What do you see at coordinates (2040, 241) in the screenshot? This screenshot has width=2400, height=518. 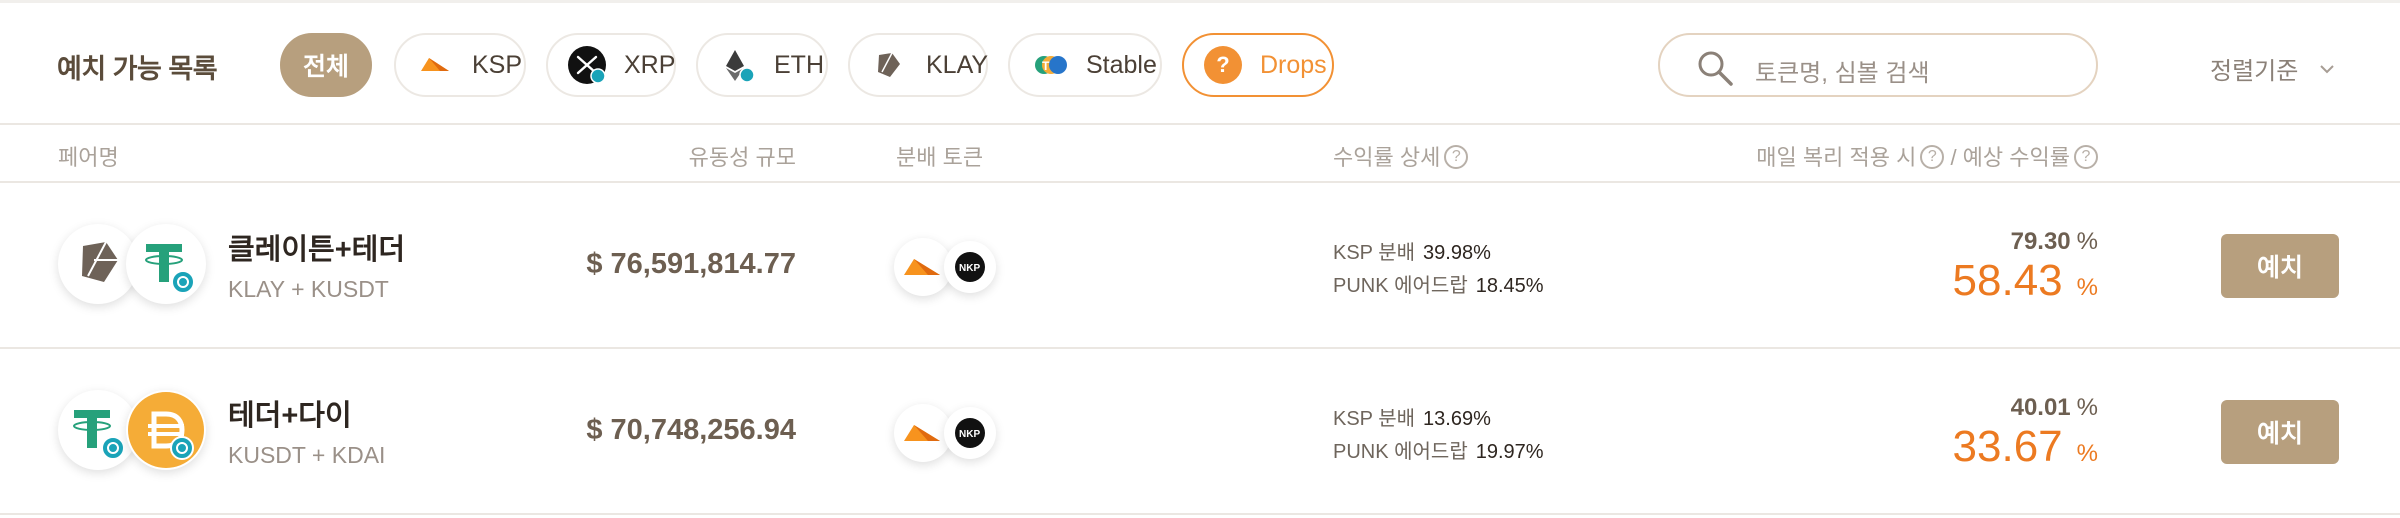 I see `apr-number: 79.30` at bounding box center [2040, 241].